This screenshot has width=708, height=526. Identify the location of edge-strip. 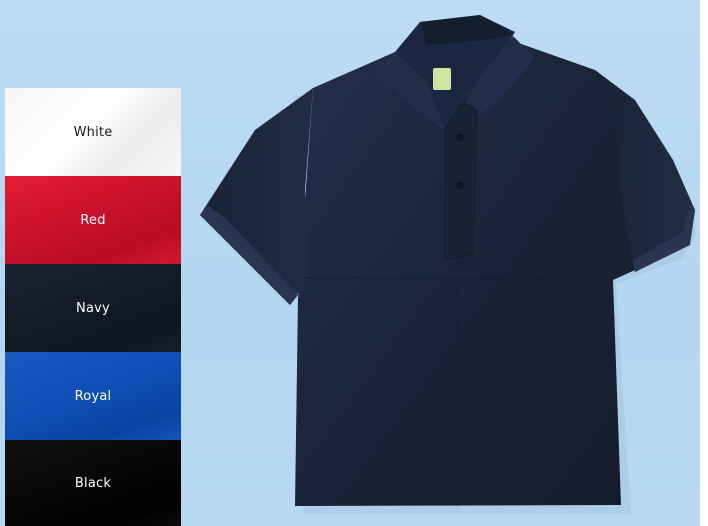
(704, 263).